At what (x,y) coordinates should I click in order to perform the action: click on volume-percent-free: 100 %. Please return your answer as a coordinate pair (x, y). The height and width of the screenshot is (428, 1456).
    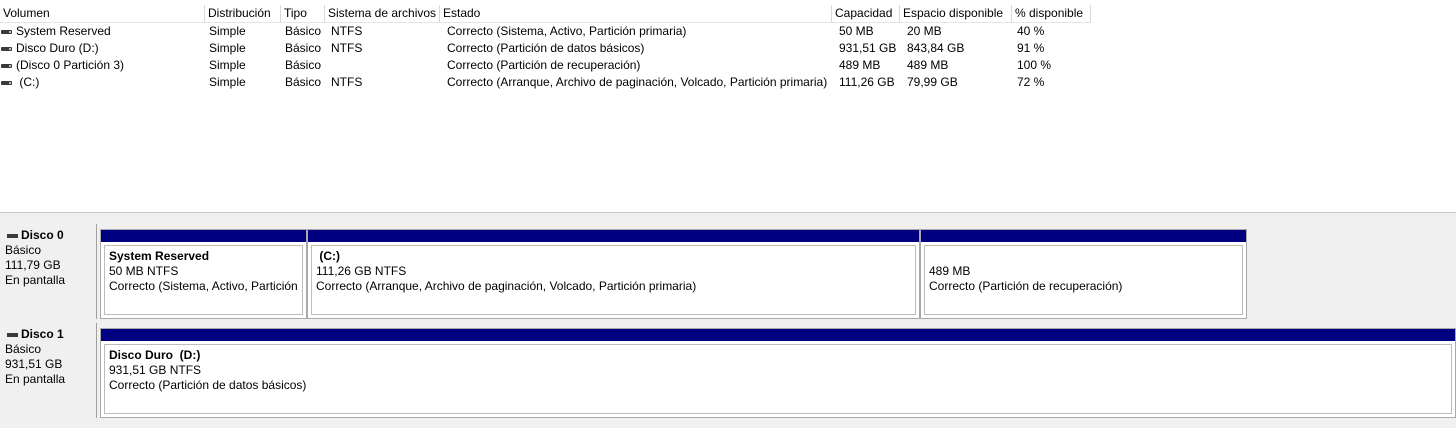
    Looking at the image, I should click on (1034, 65).